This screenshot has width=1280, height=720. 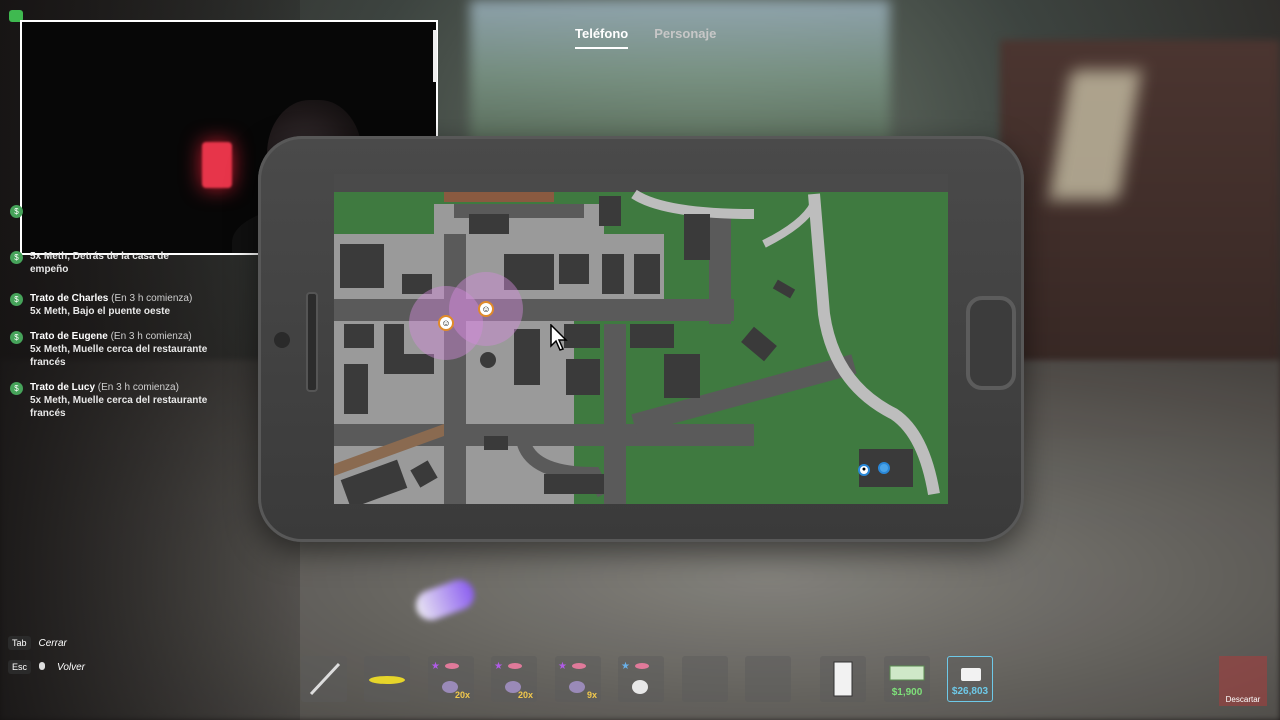 I want to click on mouse-cursor-icon, so click(x=559, y=337).